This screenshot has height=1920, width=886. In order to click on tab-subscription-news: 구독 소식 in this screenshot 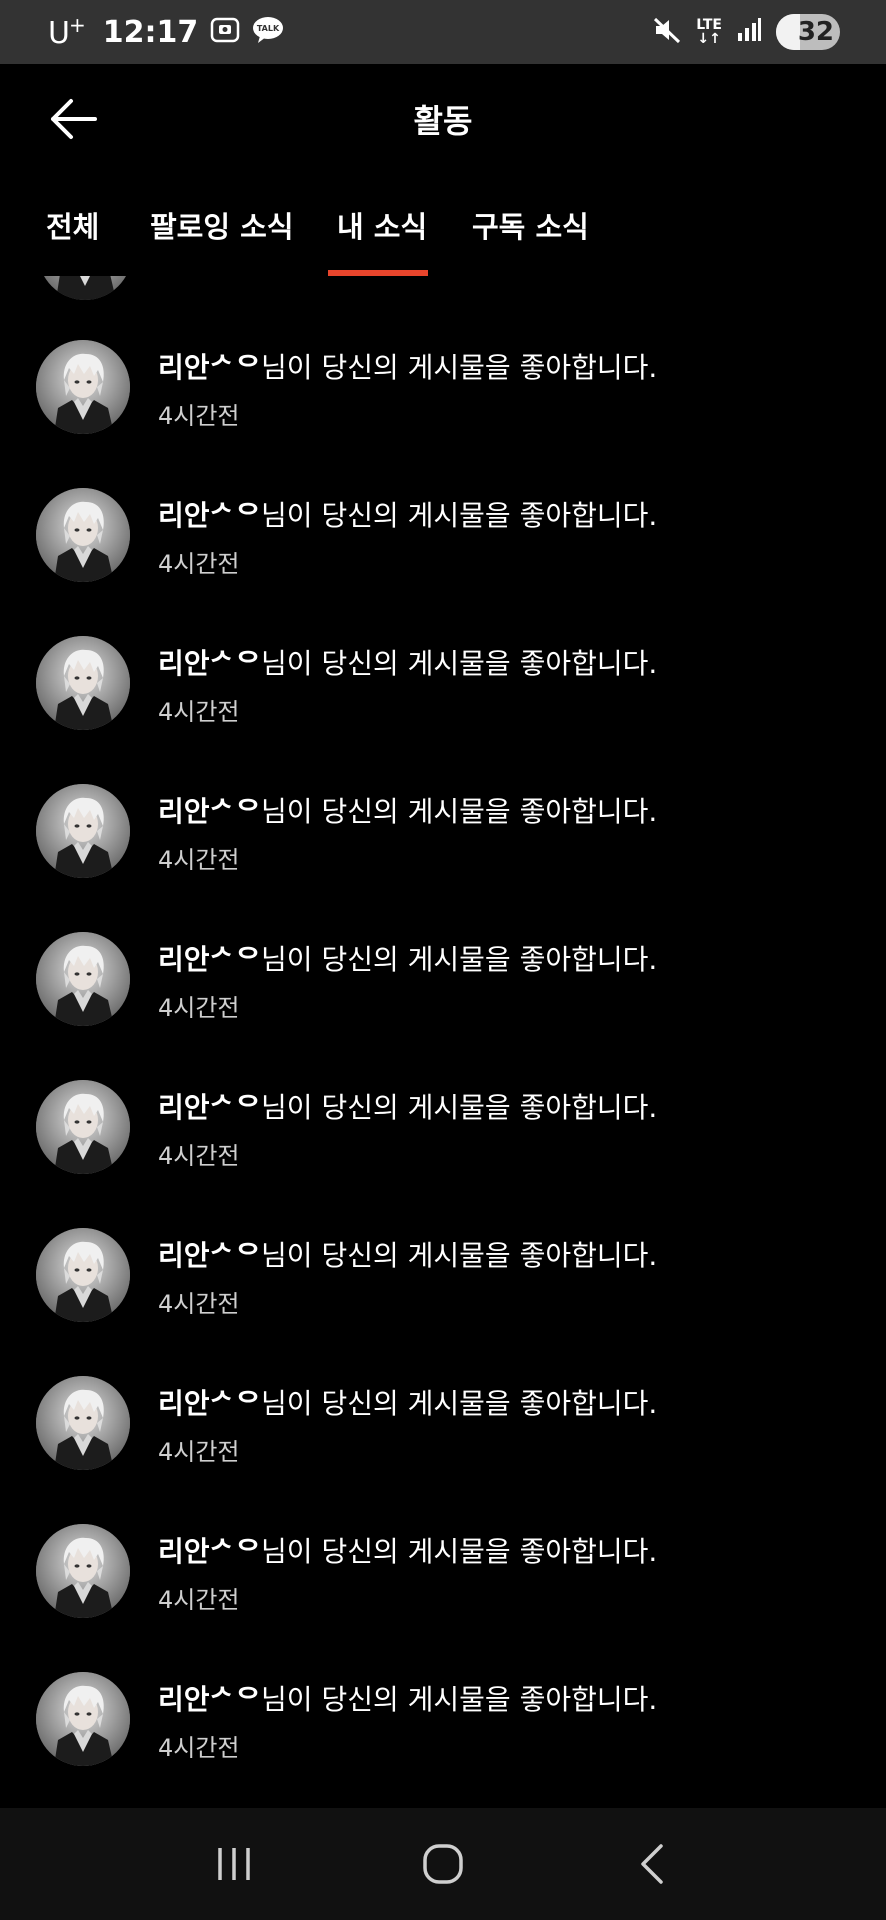, I will do `click(530, 225)`.